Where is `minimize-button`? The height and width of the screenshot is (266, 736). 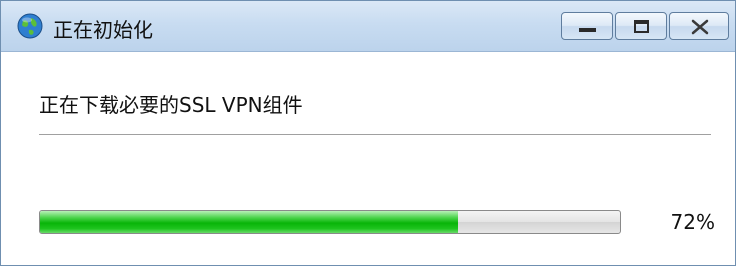
minimize-button is located at coordinates (587, 26).